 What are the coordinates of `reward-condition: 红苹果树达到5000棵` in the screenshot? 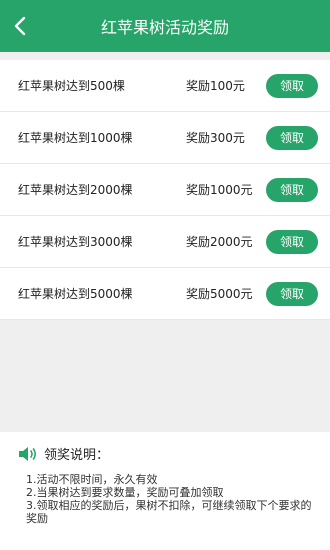 It's located at (75, 294).